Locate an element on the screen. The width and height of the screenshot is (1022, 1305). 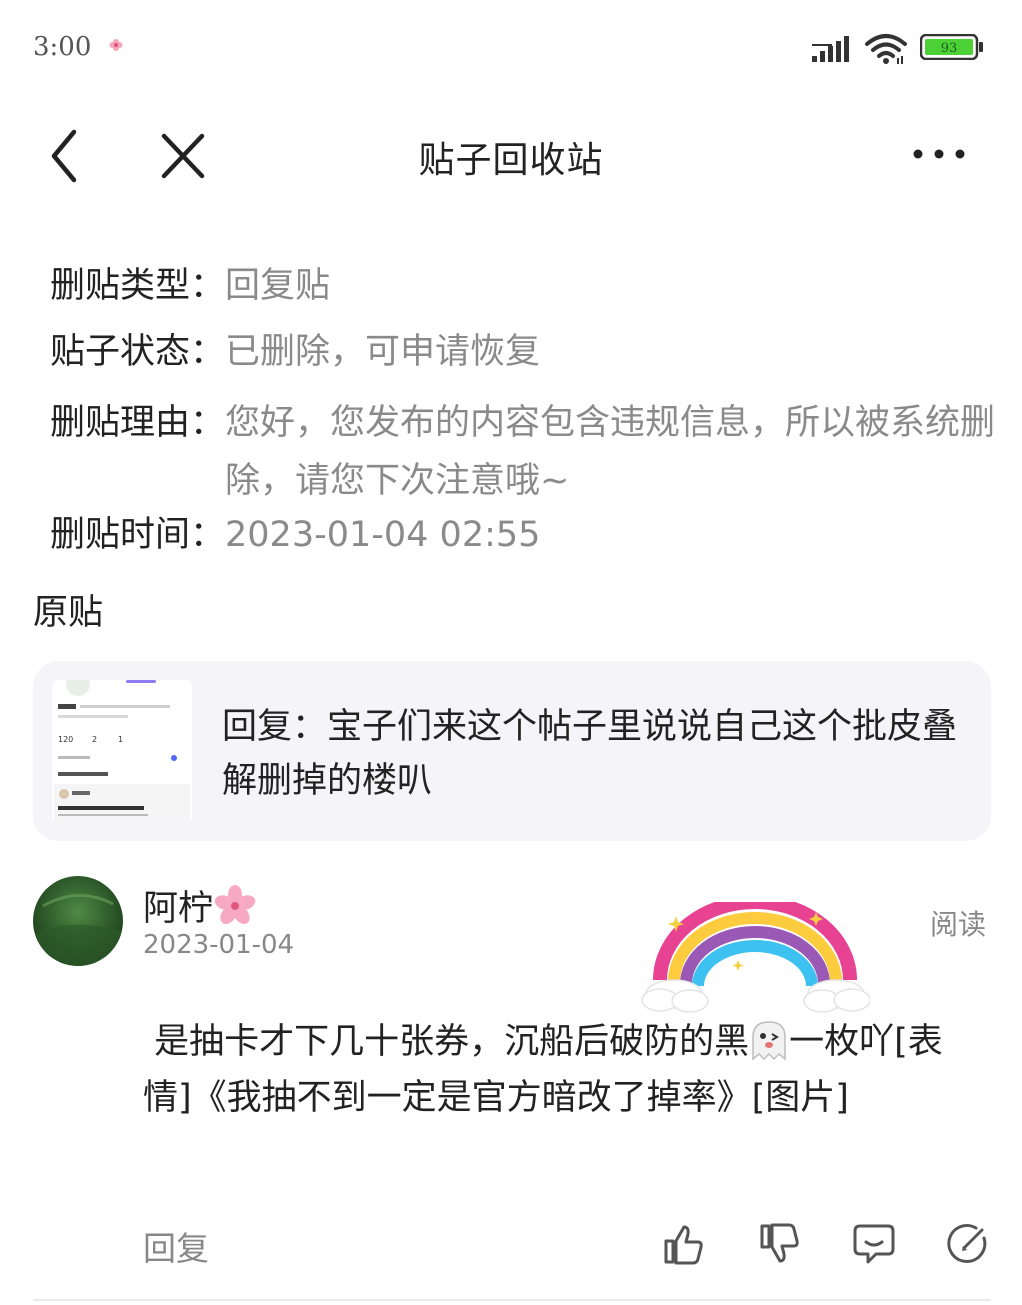
svg-text: 120 is located at coordinates (65, 739).